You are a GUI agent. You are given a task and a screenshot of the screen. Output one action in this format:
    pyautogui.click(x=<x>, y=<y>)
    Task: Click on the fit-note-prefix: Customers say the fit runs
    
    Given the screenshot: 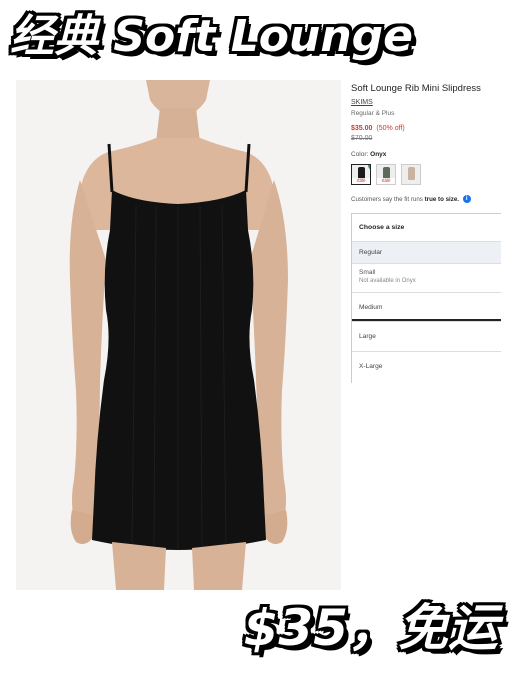 What is the action you would take?
    pyautogui.click(x=387, y=199)
    